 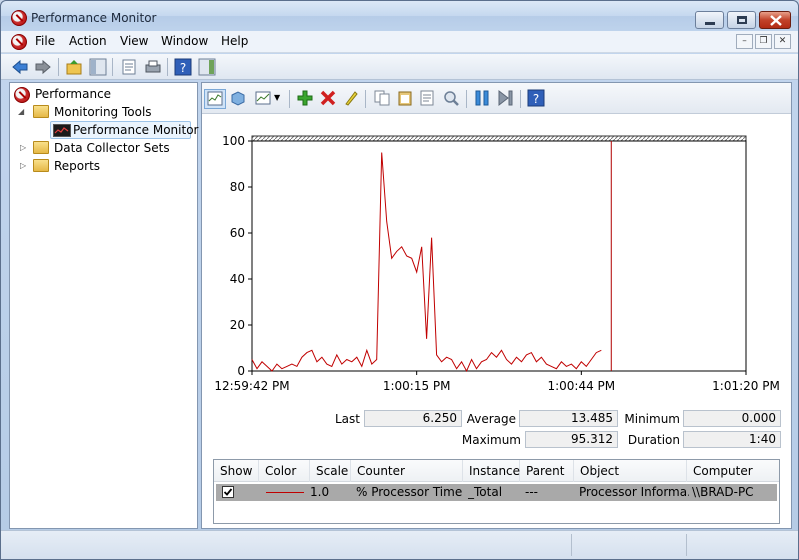 What do you see at coordinates (491, 471) in the screenshot?
I see `column-instance: Instance` at bounding box center [491, 471].